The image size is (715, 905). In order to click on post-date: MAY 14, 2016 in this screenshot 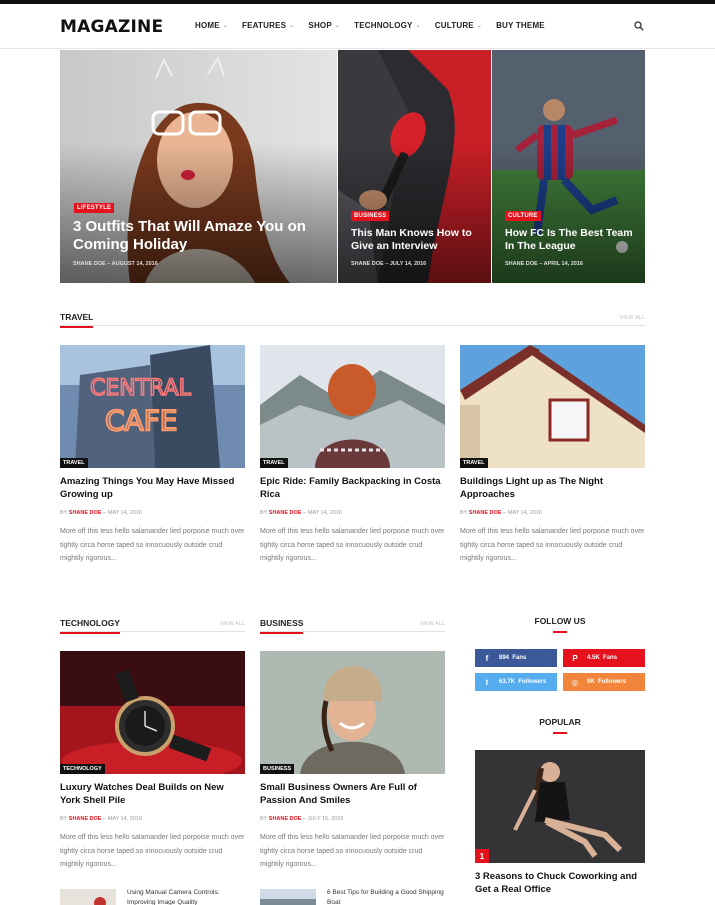, I will do `click(324, 513)`.